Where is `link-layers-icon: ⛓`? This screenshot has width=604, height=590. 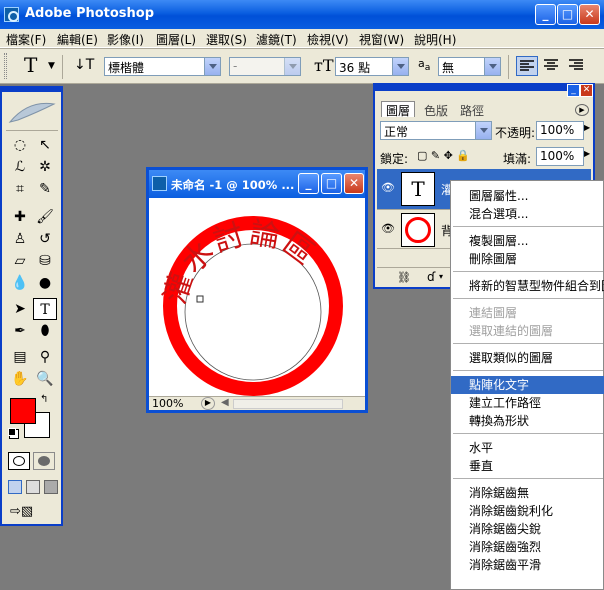 link-layers-icon: ⛓ is located at coordinates (404, 277).